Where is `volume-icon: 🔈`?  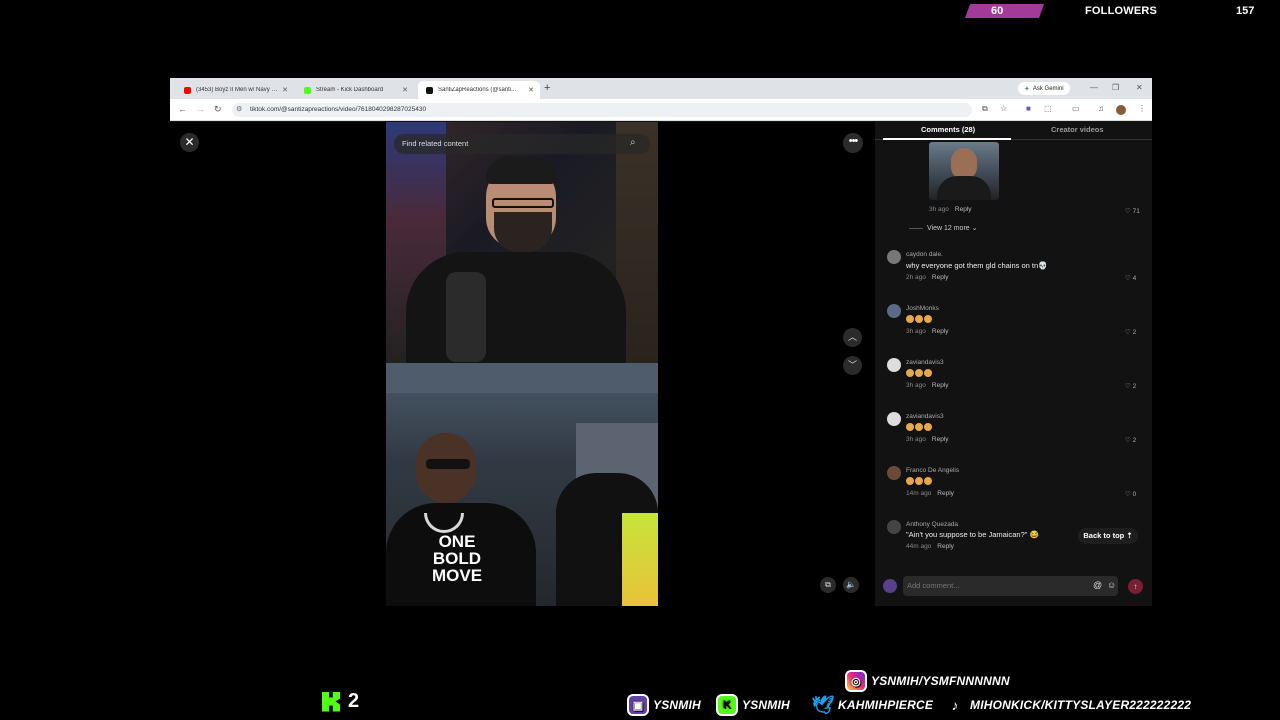
volume-icon: 🔈 is located at coordinates (851, 585).